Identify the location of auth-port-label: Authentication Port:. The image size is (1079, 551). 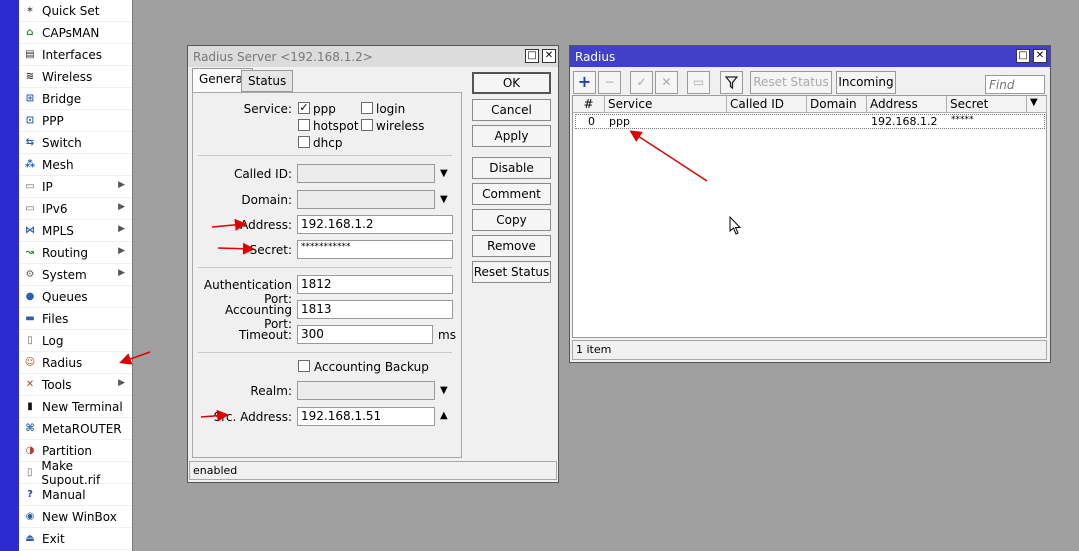
(247, 292).